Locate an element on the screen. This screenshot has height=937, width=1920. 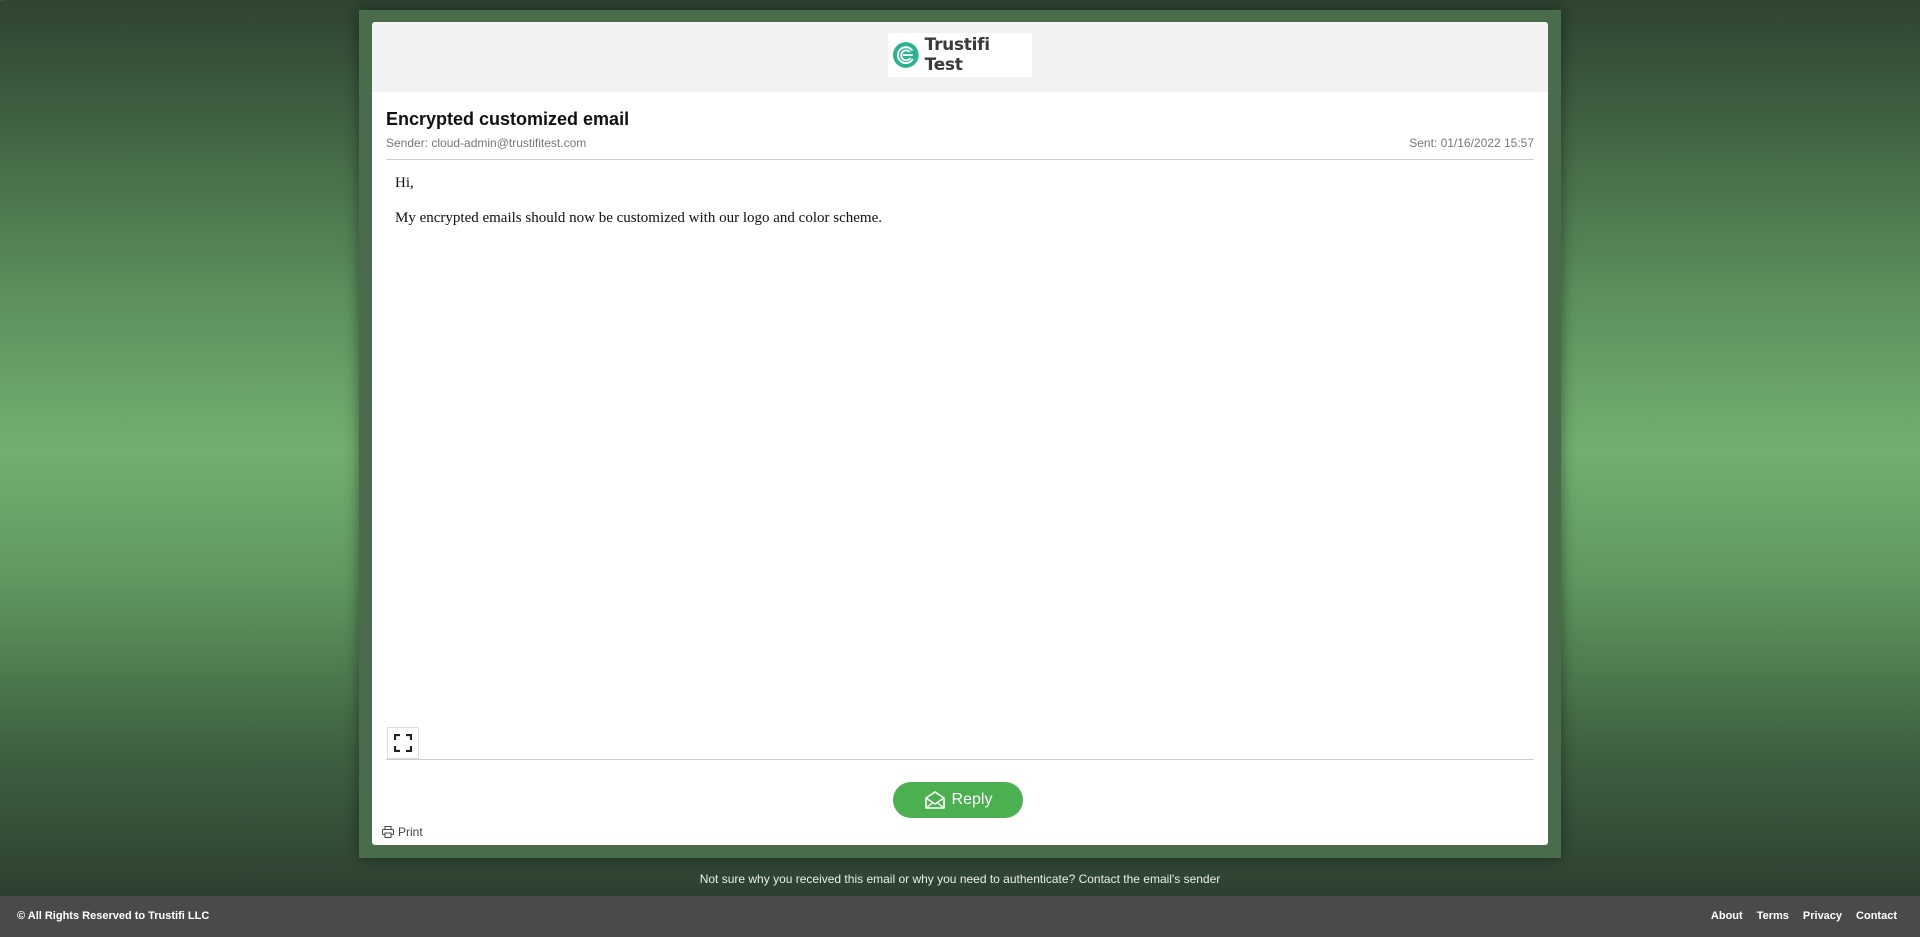
footer-link-terms: Terms is located at coordinates (1773, 916).